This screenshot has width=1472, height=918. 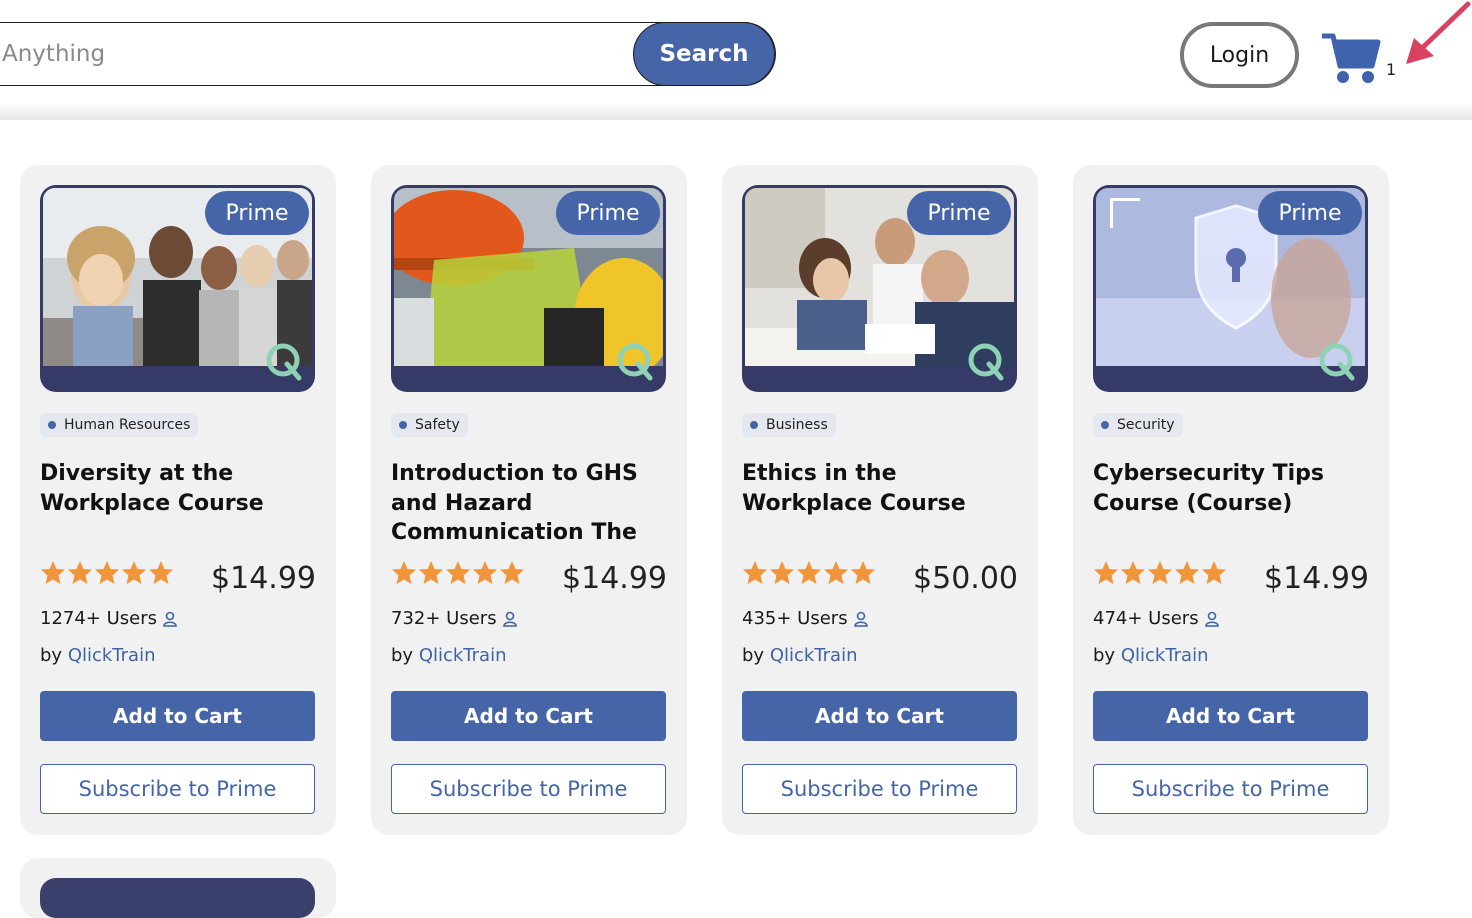 I want to click on enrolled-users: 474+ Users, so click(x=1156, y=618).